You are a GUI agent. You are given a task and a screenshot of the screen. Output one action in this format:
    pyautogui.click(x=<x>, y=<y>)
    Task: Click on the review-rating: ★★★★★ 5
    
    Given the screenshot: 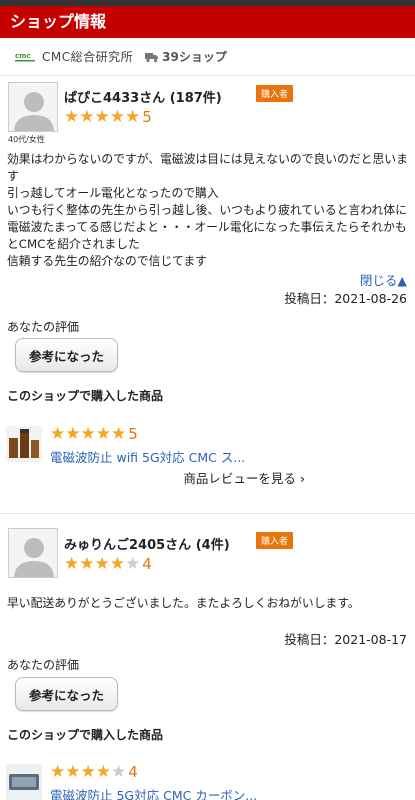 What is the action you would take?
    pyautogui.click(x=108, y=117)
    